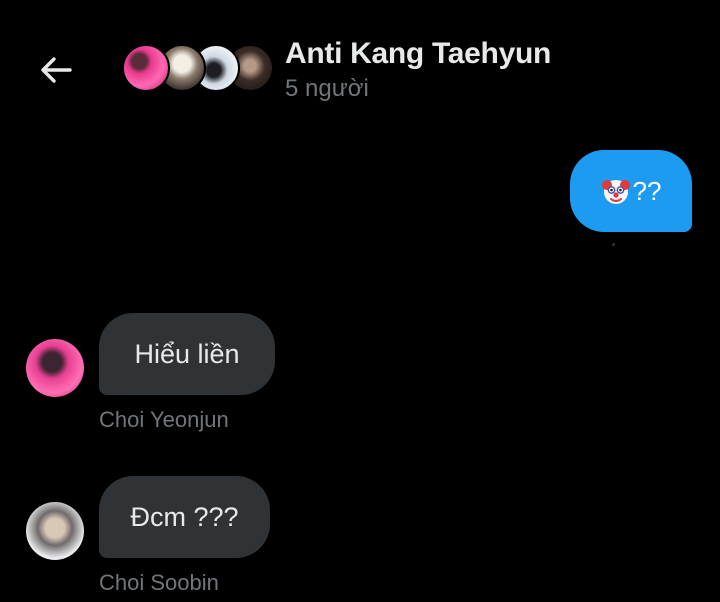 The height and width of the screenshot is (602, 720). Describe the element at coordinates (418, 53) in the screenshot. I see `conversation-title: Anti Kang Taehyun` at that location.